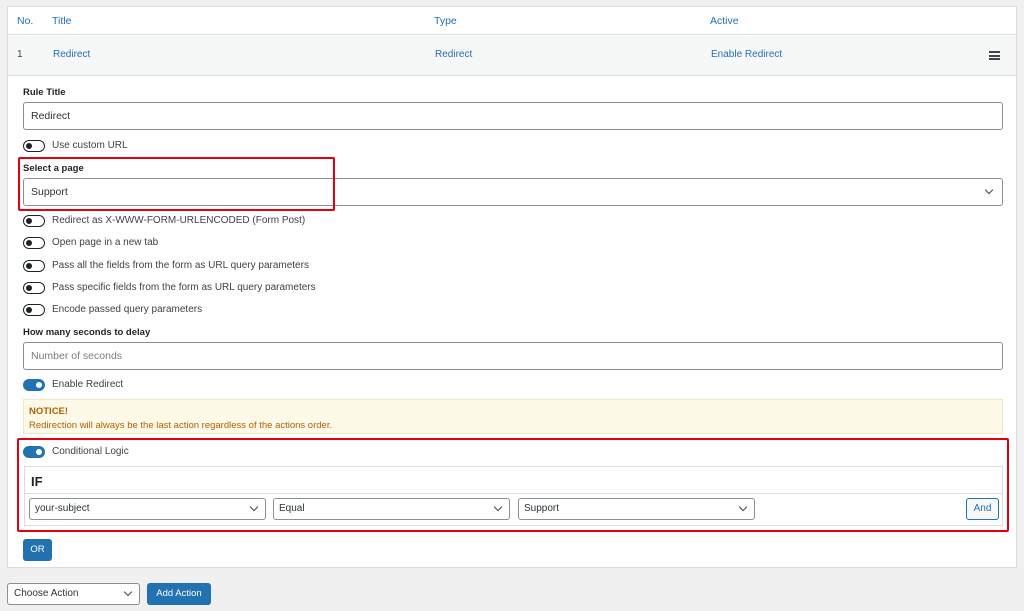 The image size is (1024, 611). I want to click on pass-all-fields-toggle, so click(34, 266).